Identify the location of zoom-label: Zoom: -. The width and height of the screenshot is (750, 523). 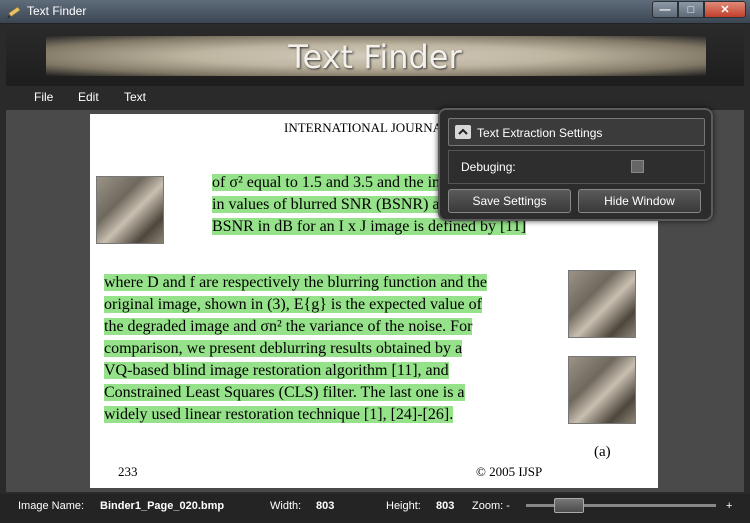
(491, 506).